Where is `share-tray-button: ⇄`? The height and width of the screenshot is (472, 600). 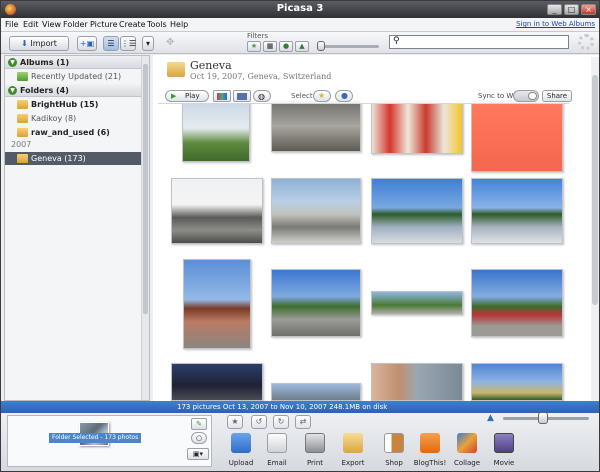 share-tray-button: ⇄ is located at coordinates (303, 422).